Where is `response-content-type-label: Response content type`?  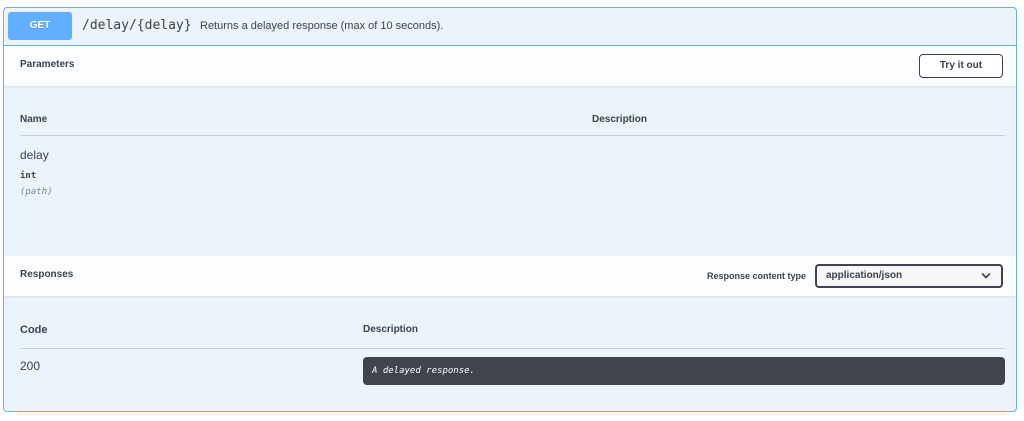
response-content-type-label: Response content type is located at coordinates (756, 276).